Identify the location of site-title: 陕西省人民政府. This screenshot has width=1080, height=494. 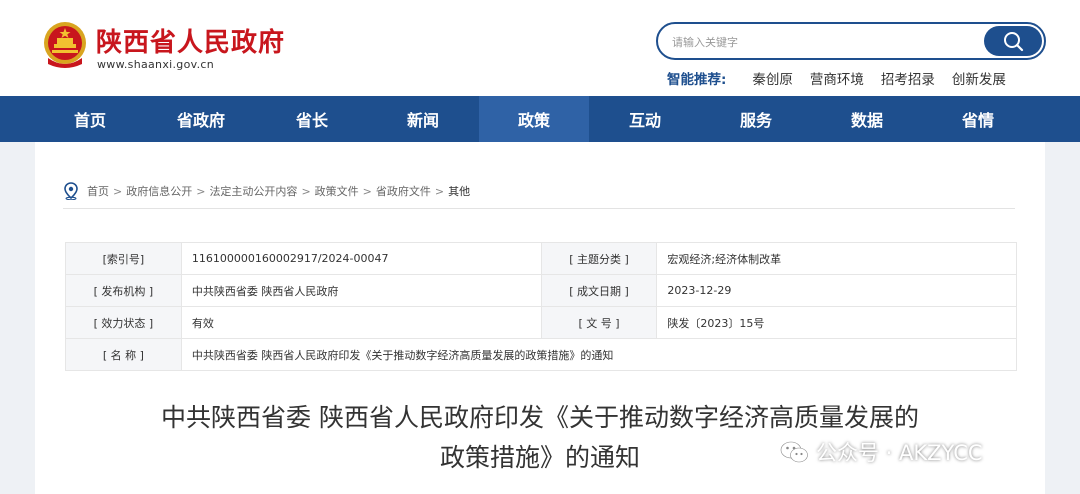
(190, 40).